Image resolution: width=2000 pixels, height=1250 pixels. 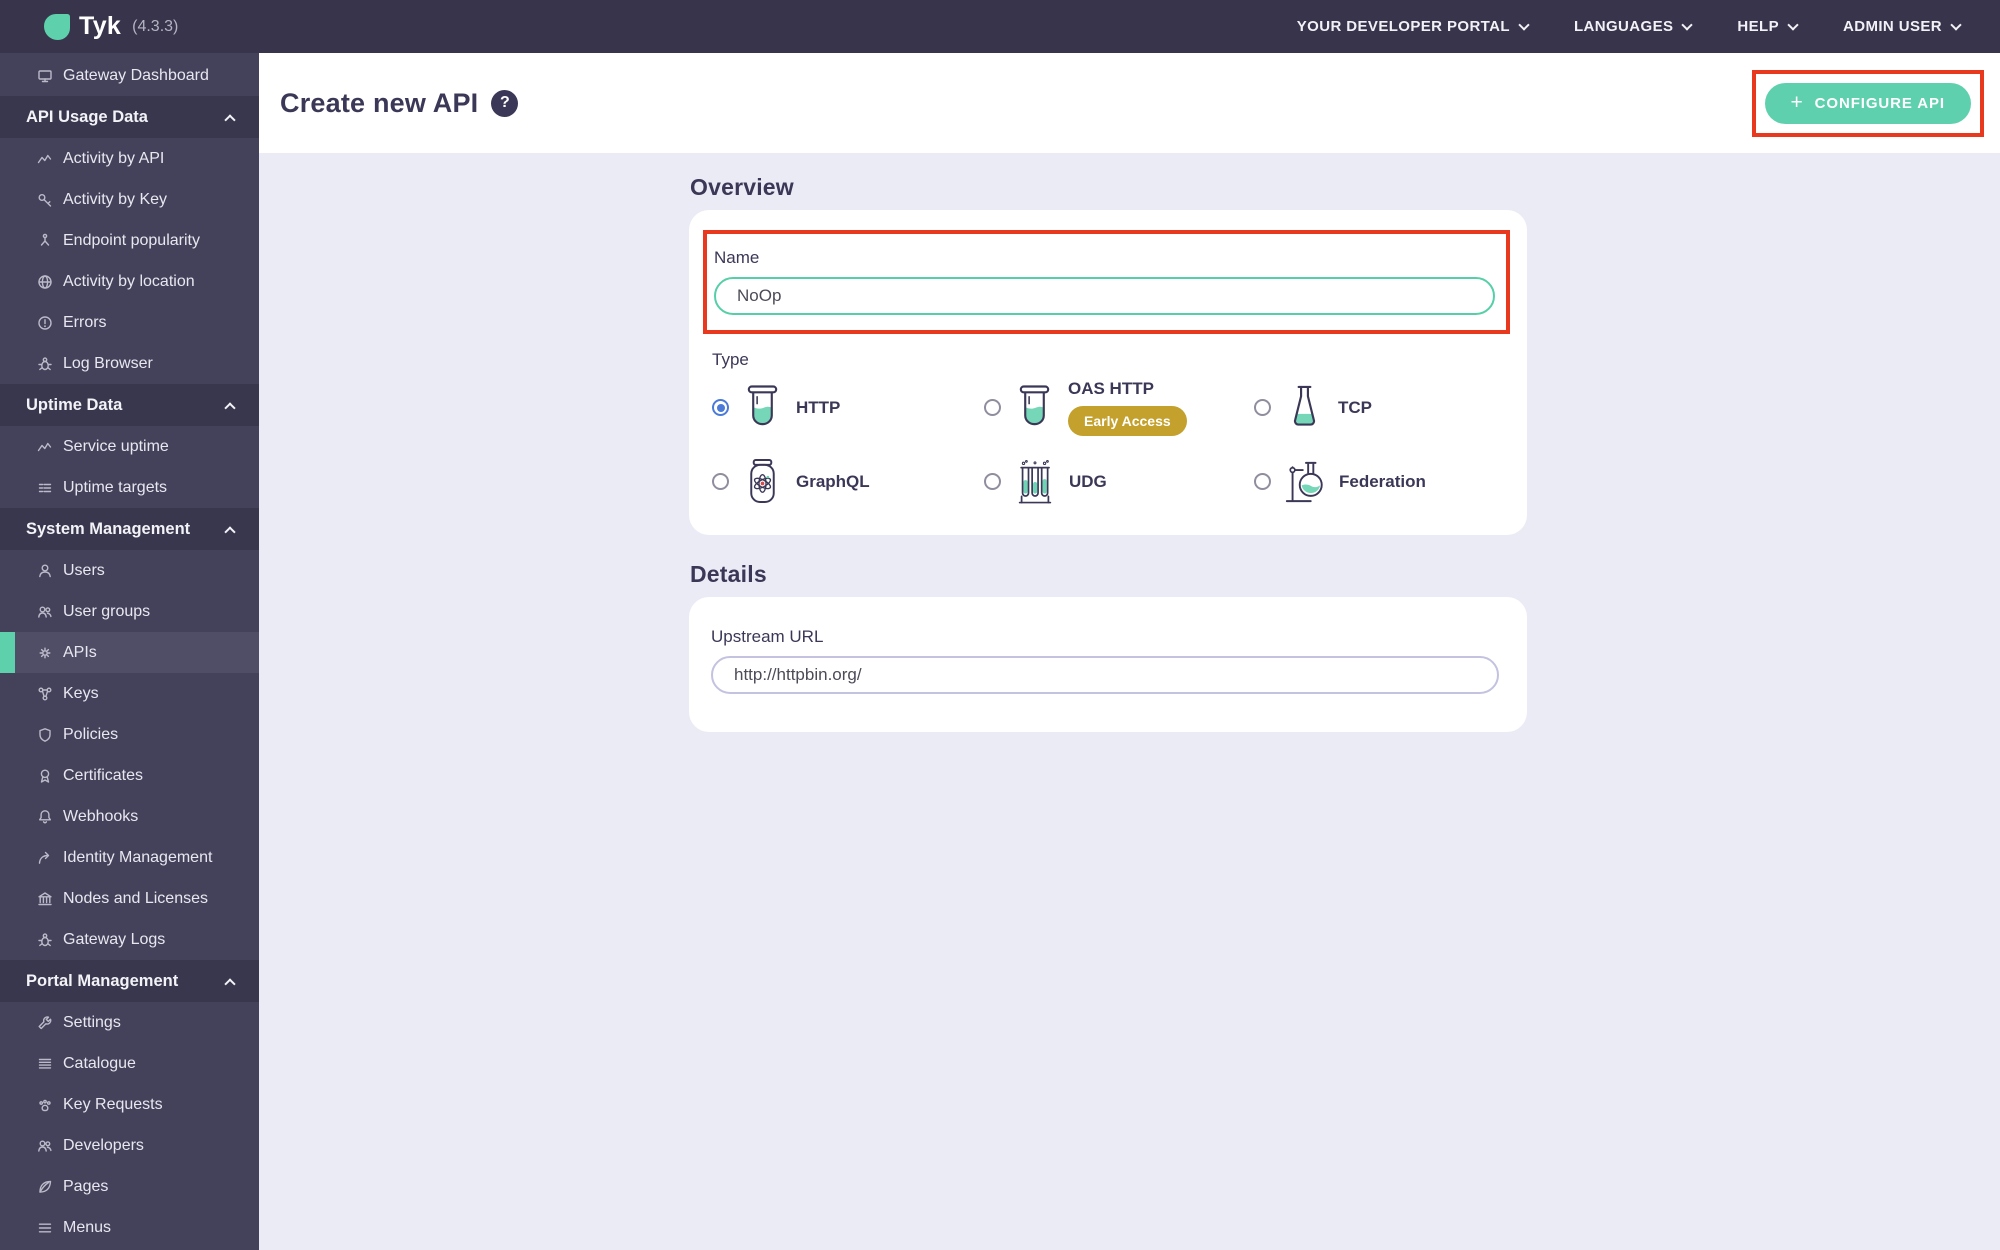 I want to click on medal-icon, so click(x=45, y=776).